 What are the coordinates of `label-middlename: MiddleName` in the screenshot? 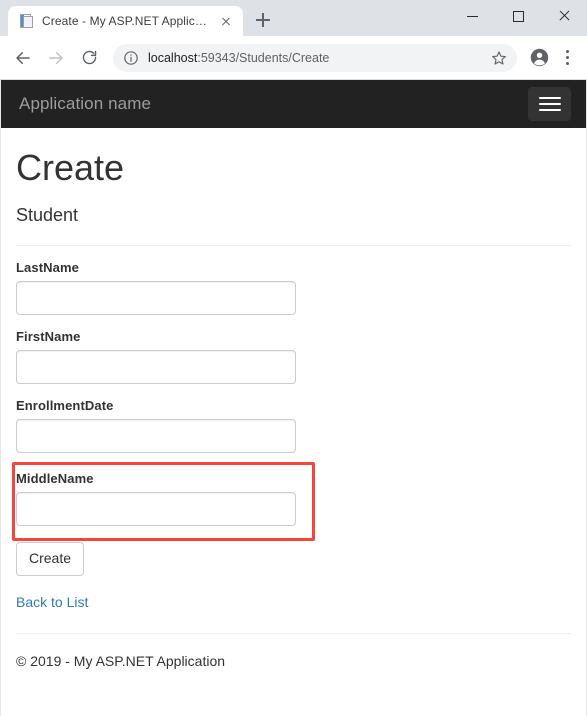 It's located at (55, 479).